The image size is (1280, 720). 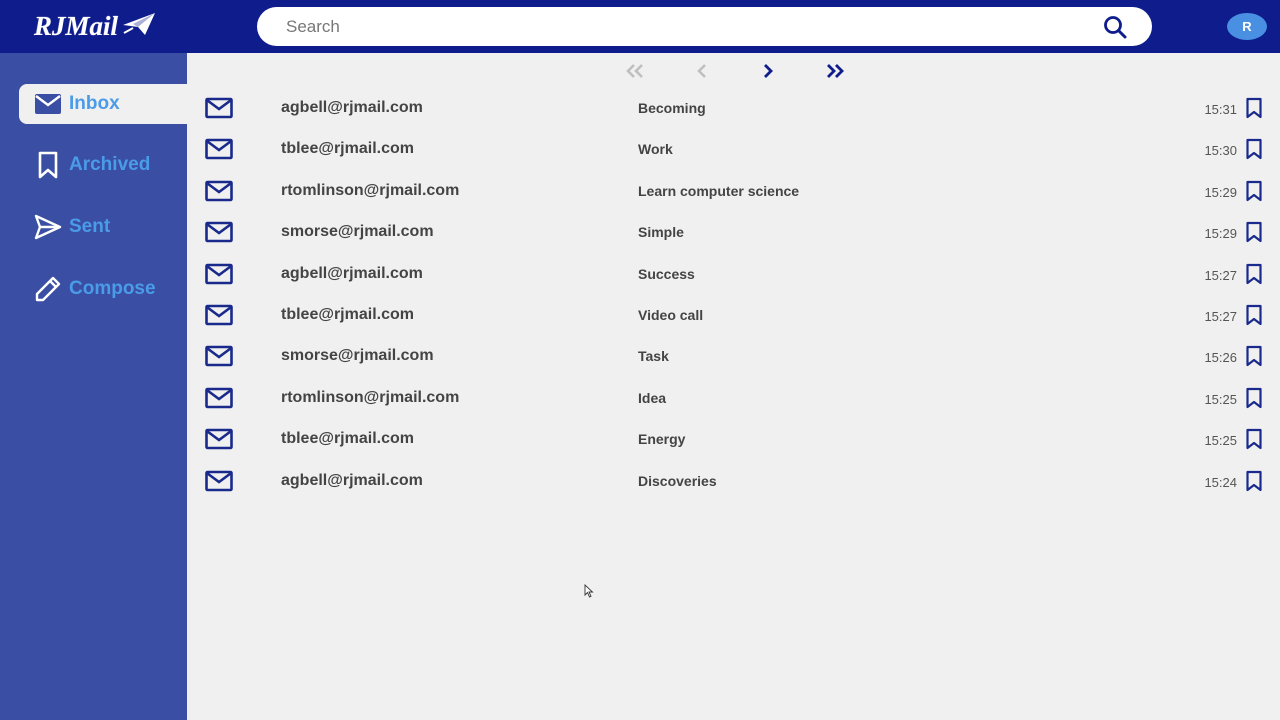 What do you see at coordinates (733, 232) in the screenshot?
I see `email-row: smorse@rjmail.com Simple 15:29` at bounding box center [733, 232].